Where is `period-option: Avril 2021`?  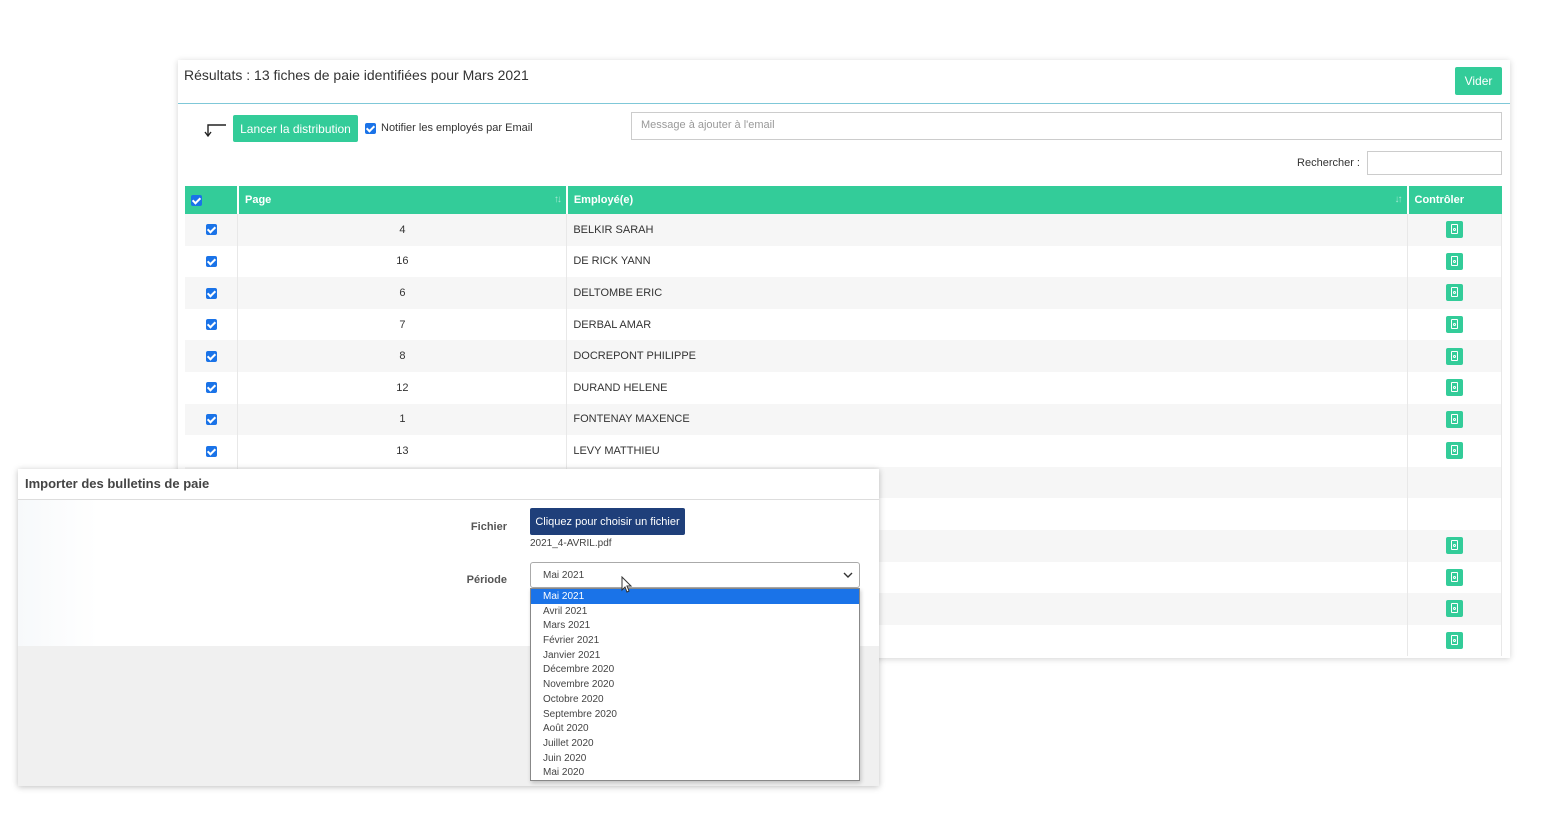 period-option: Avril 2021 is located at coordinates (695, 611).